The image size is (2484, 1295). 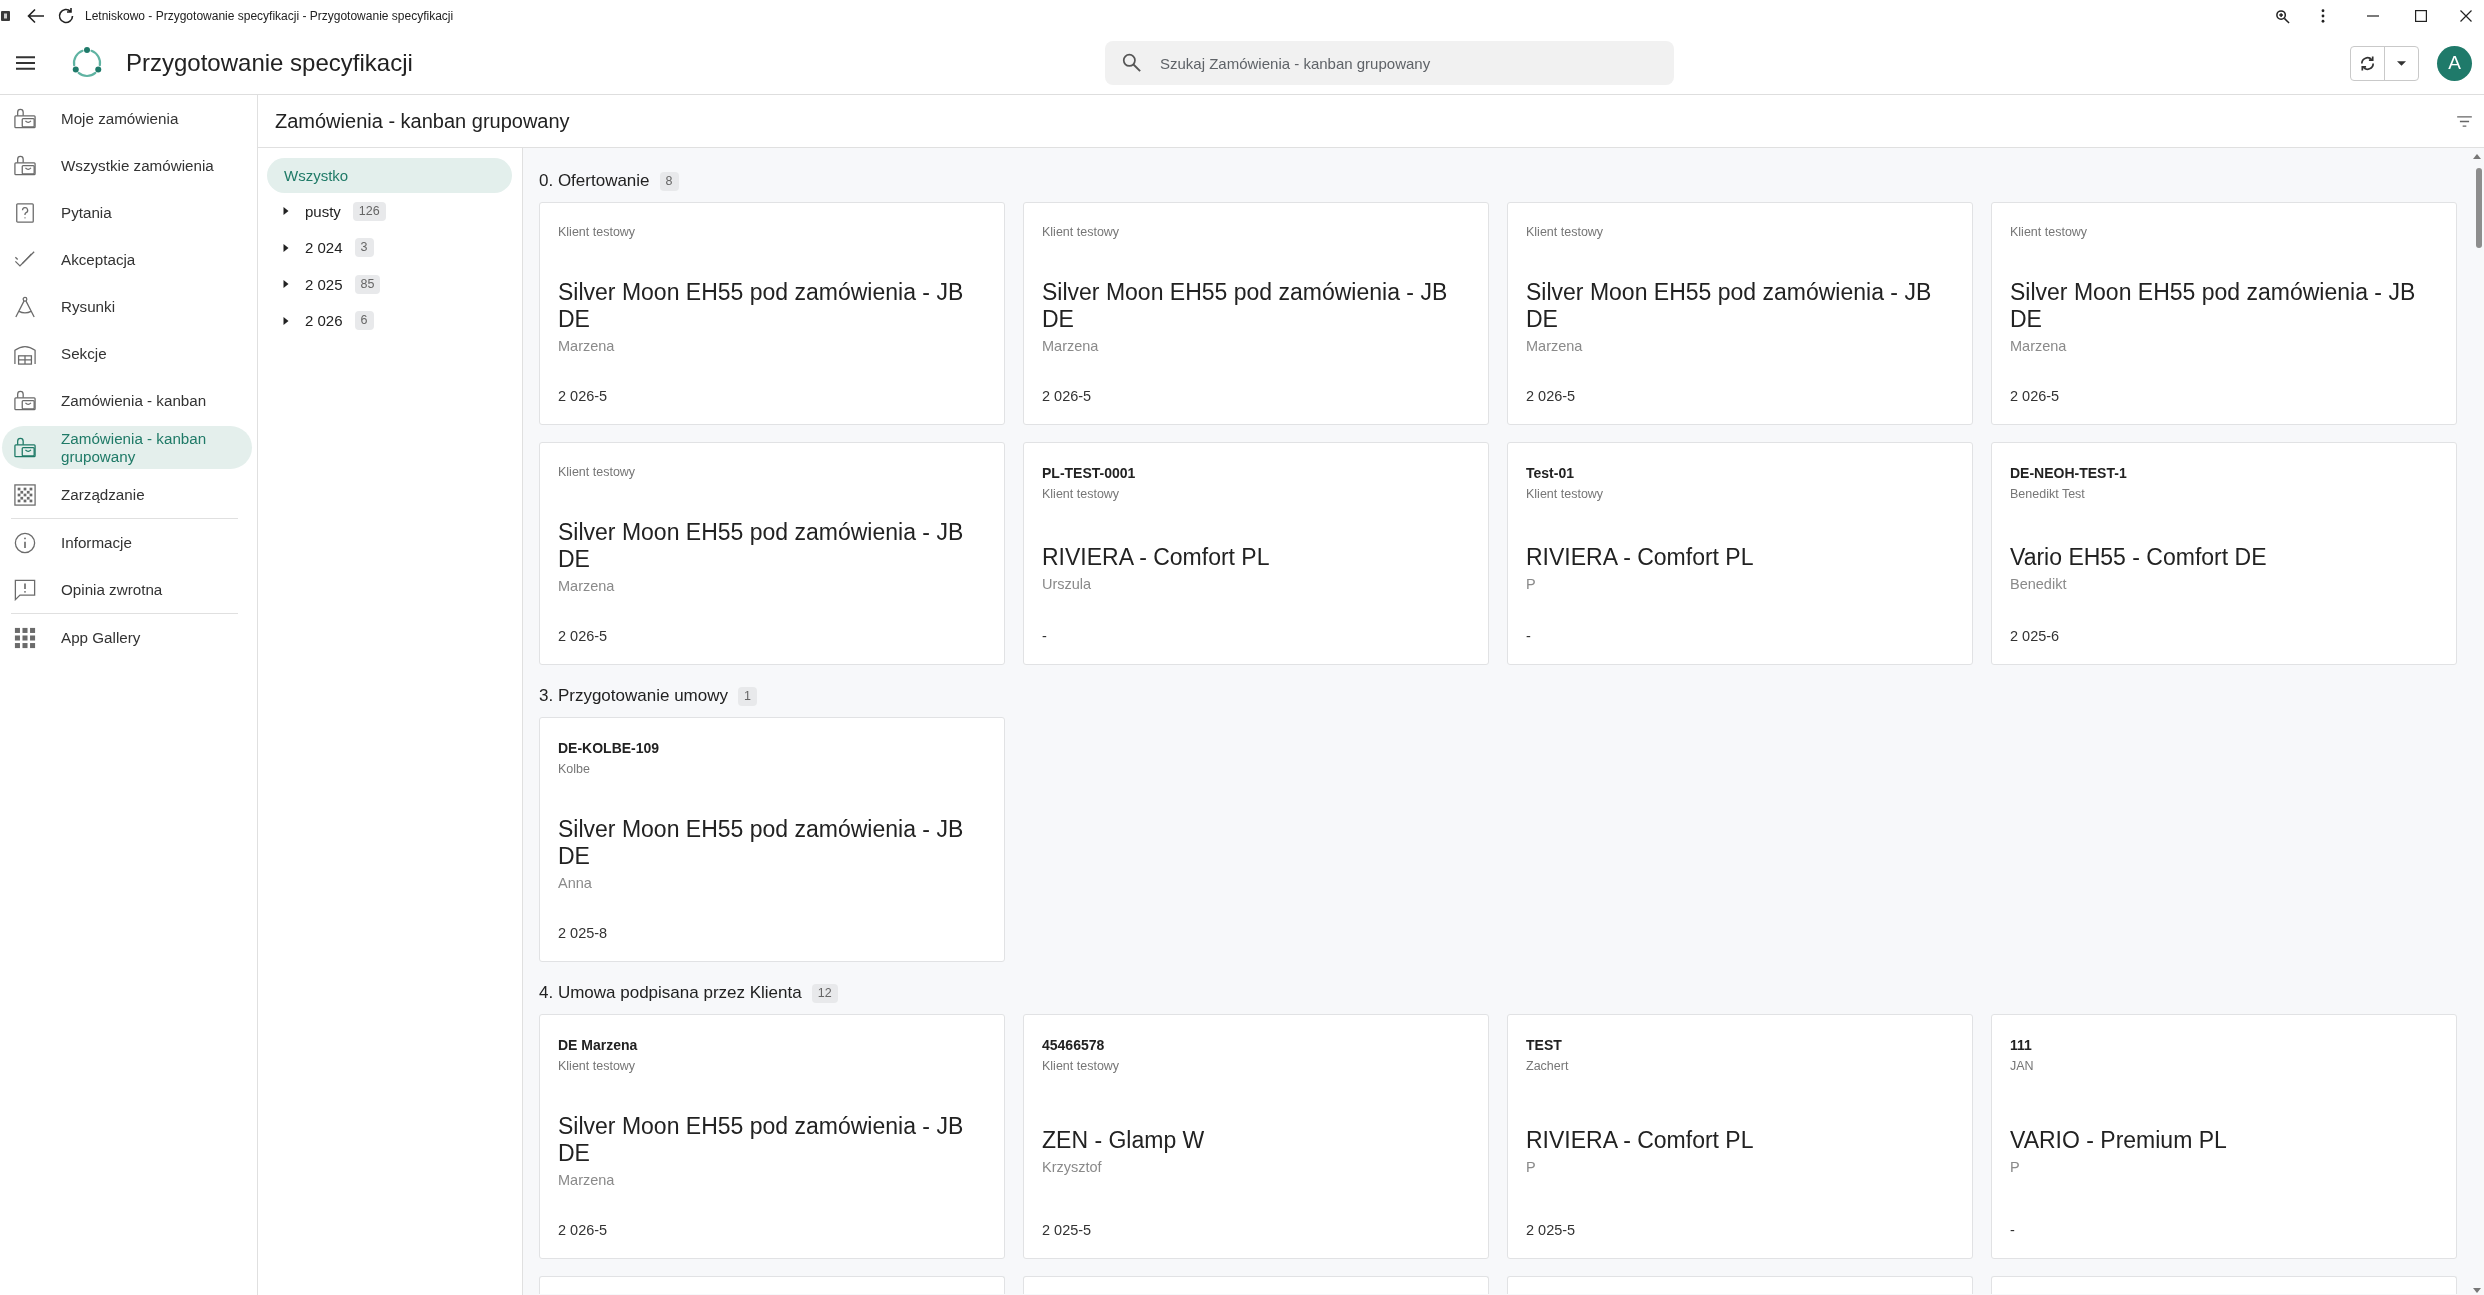 I want to click on sidebar-item: Opinia zwrotna, so click(x=127, y=589).